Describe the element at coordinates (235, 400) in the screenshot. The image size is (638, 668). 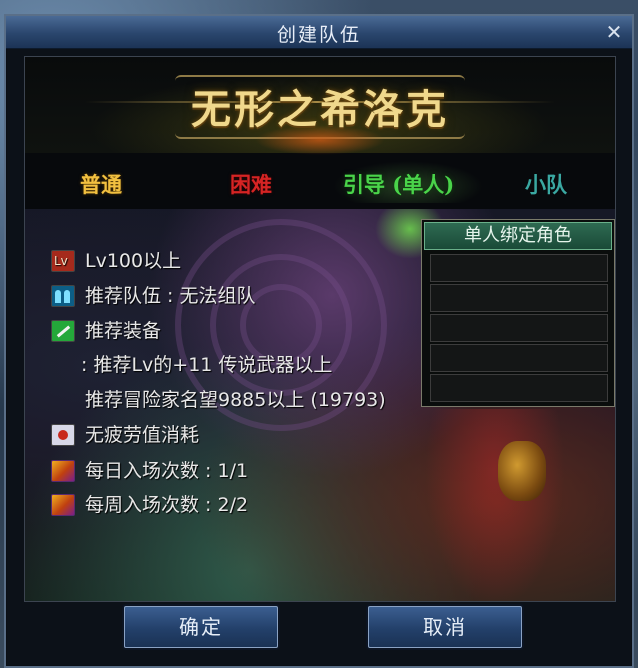
I see `reputation-recommendation: 推荐冒险家名望9885以上 (19793)` at that location.